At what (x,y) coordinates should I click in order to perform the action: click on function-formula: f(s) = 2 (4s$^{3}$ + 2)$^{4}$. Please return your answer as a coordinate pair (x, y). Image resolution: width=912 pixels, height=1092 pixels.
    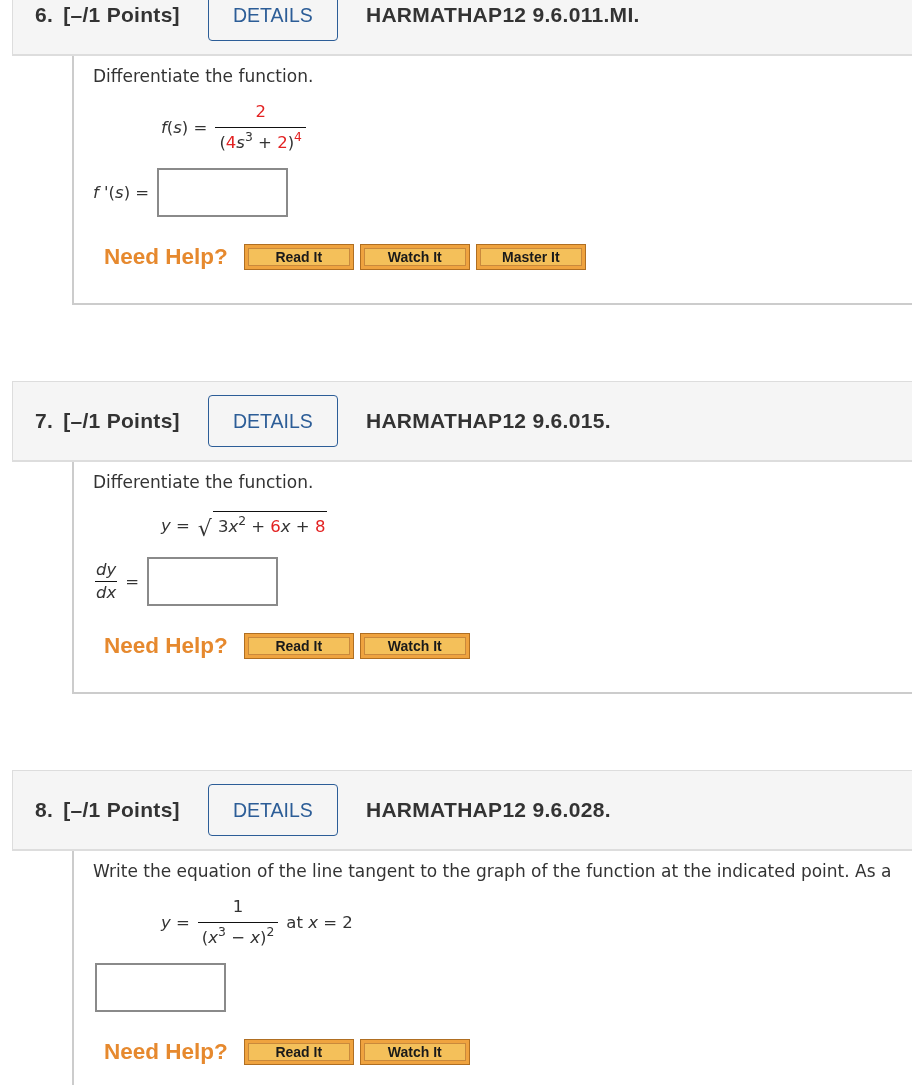
    Looking at the image, I should click on (233, 127).